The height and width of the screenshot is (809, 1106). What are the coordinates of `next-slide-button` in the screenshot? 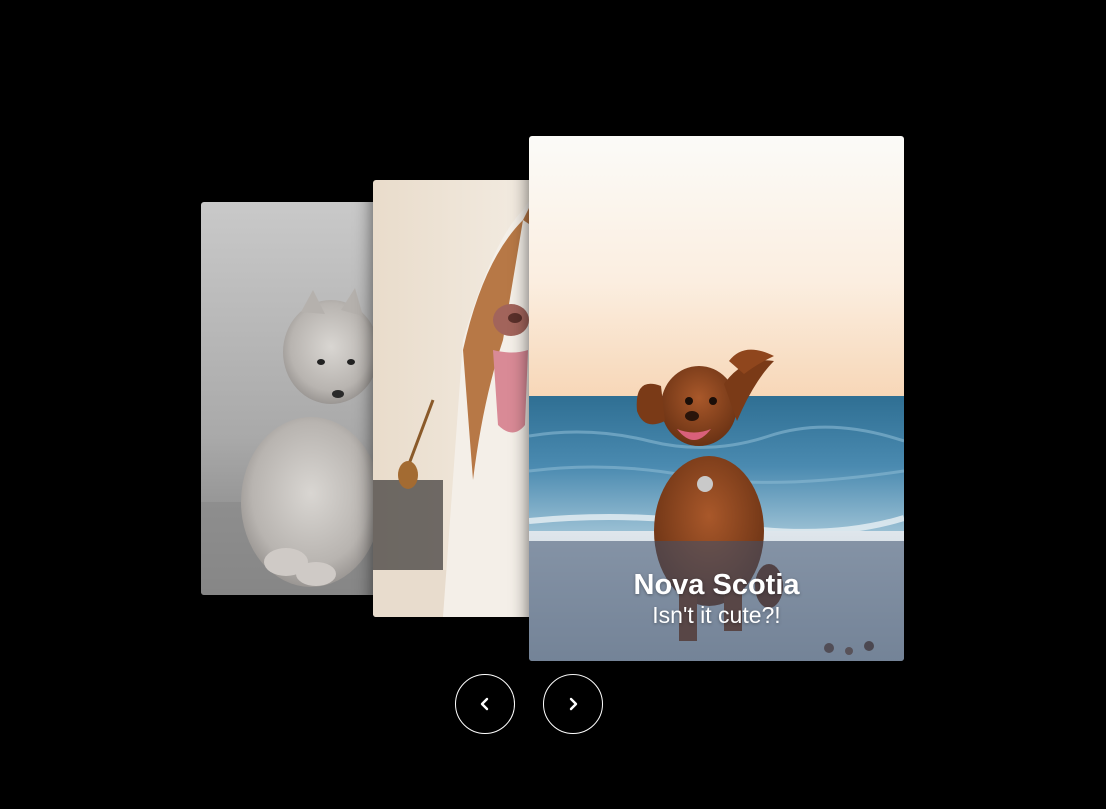 It's located at (573, 704).